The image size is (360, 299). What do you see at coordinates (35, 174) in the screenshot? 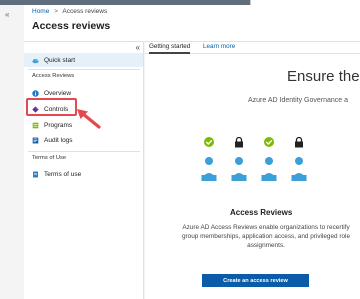
I see `document-icon` at bounding box center [35, 174].